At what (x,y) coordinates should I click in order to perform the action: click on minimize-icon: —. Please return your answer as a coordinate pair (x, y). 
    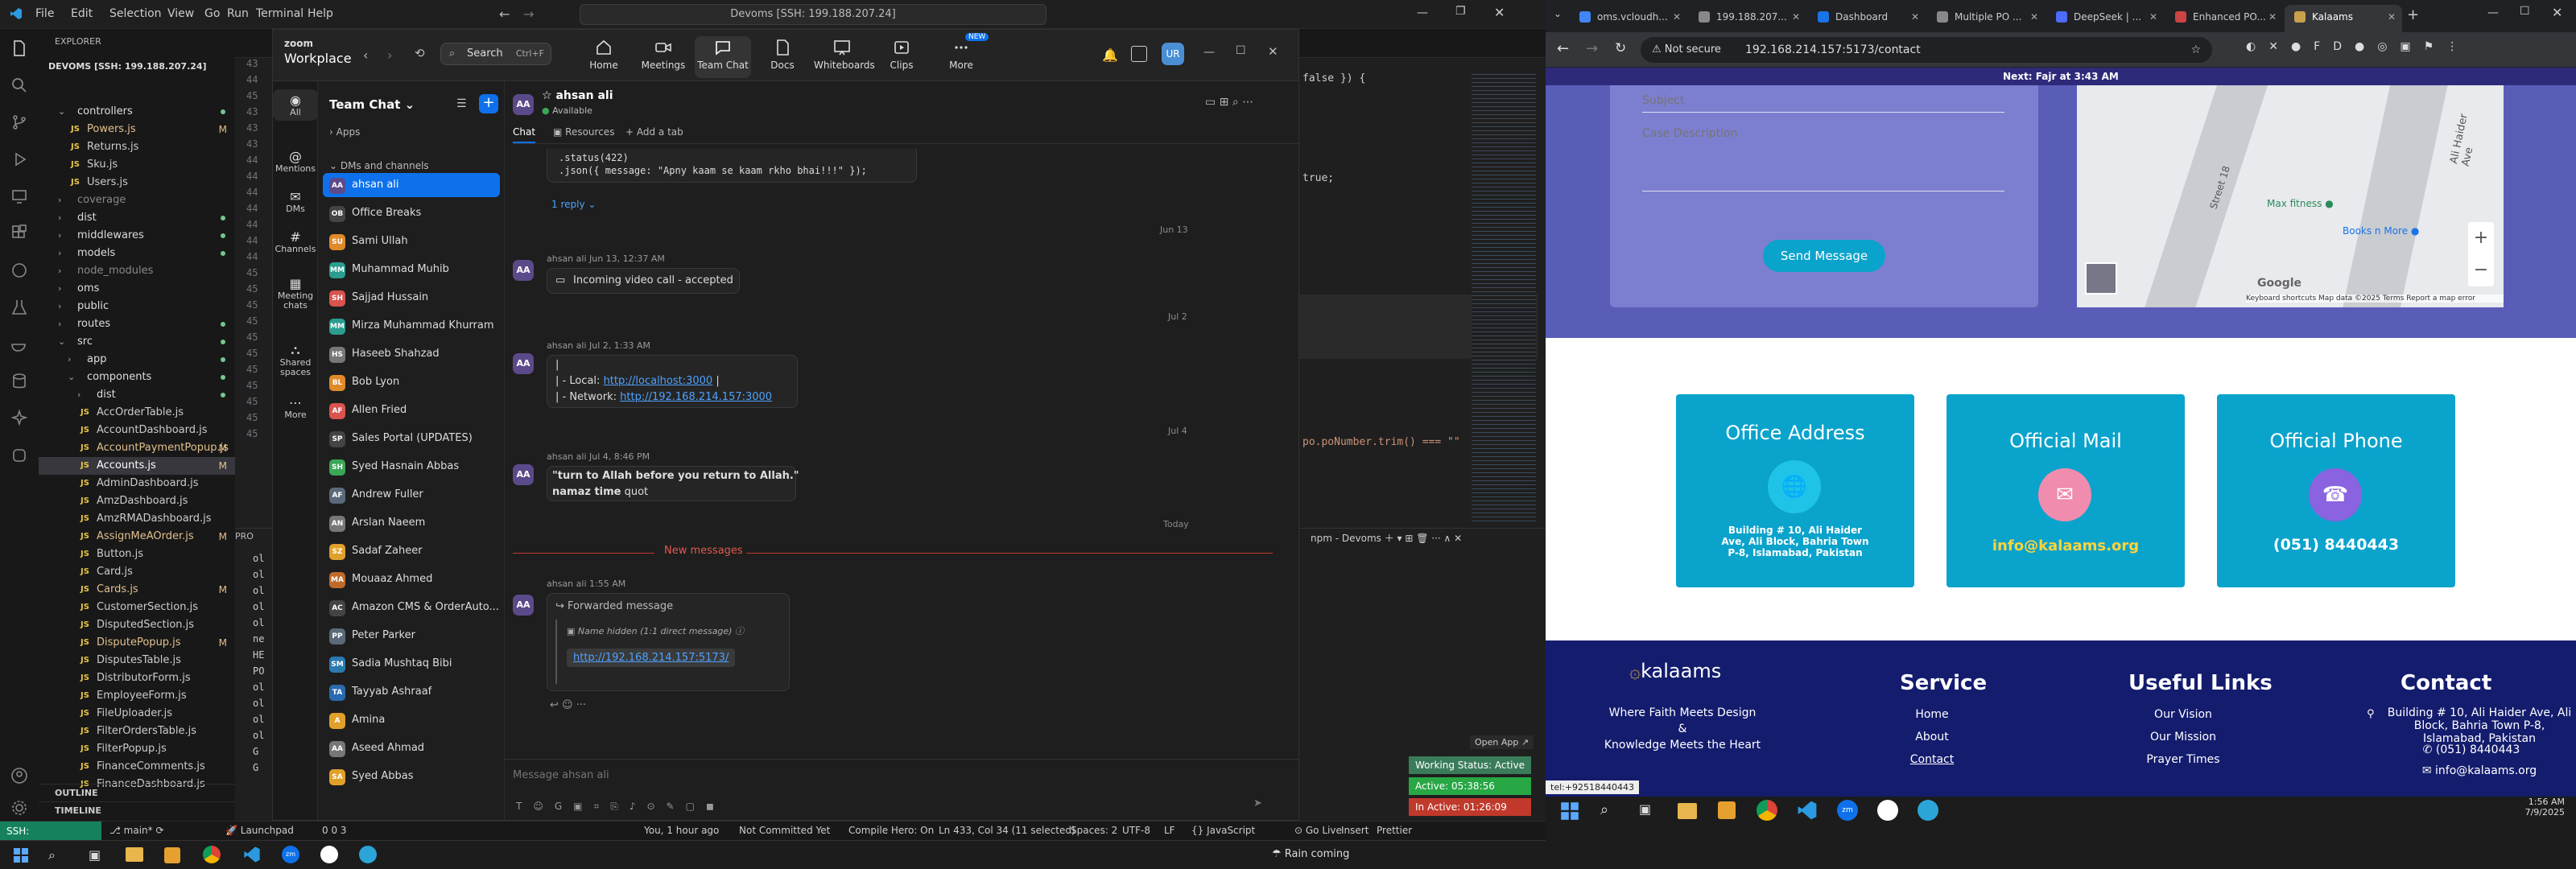
    Looking at the image, I should click on (1422, 12).